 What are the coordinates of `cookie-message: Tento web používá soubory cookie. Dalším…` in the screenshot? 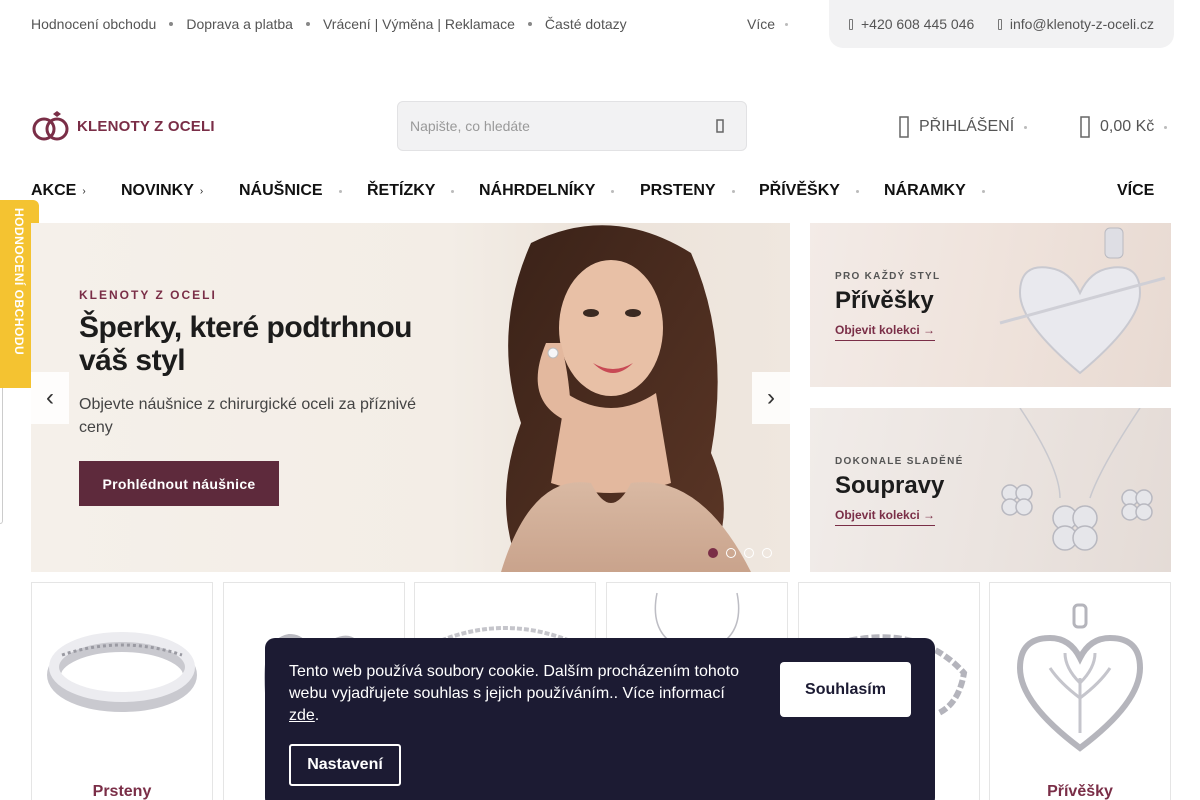 It's located at (514, 682).